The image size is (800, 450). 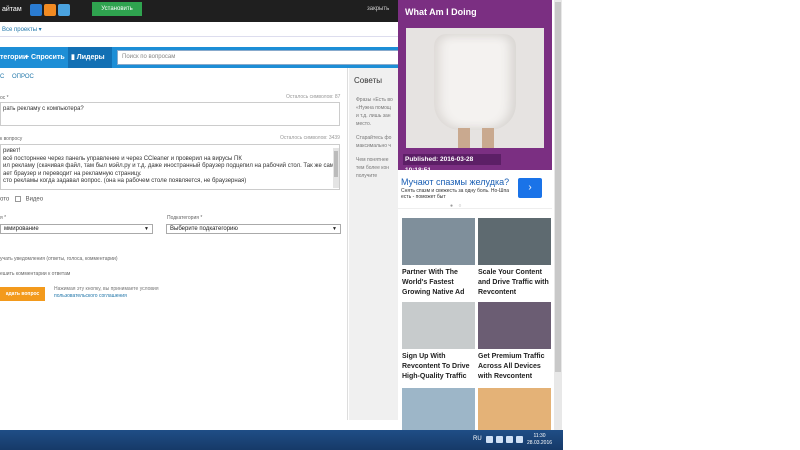 I want to click on tab-leaders: ▮ Лидеры, so click(x=90, y=57).